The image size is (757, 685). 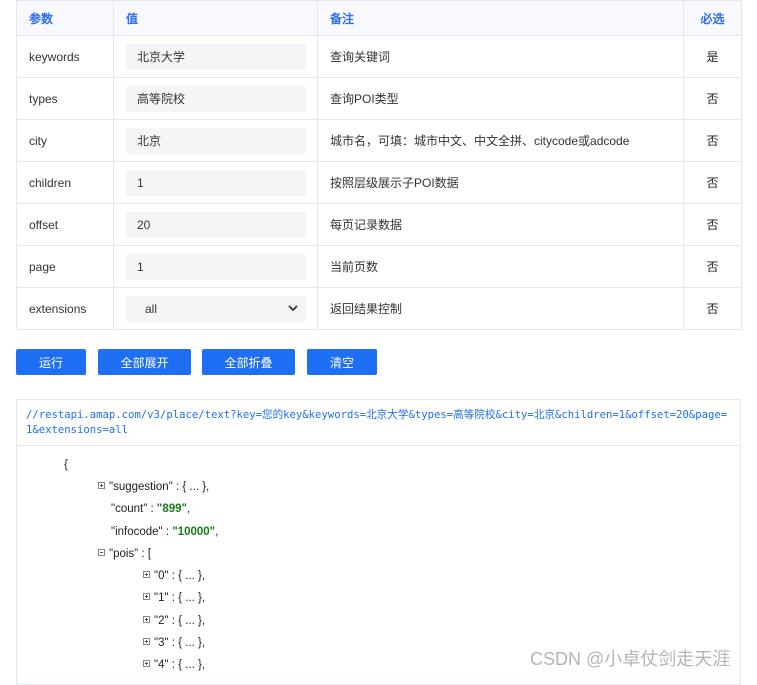 I want to click on param-name: keywords, so click(x=65, y=56).